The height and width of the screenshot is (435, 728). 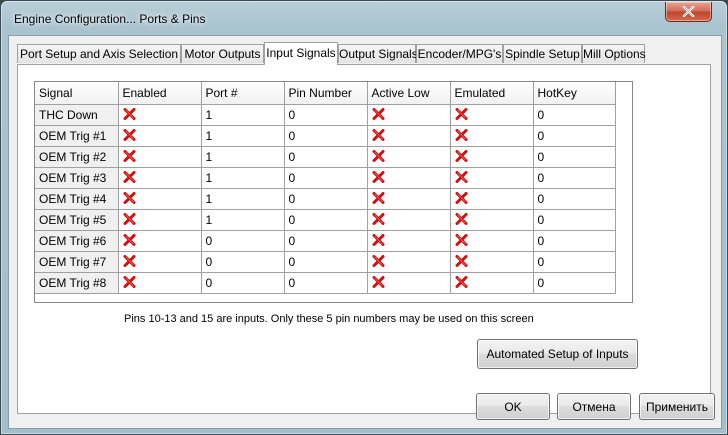 What do you see at coordinates (513, 406) in the screenshot?
I see `ok-button: OK` at bounding box center [513, 406].